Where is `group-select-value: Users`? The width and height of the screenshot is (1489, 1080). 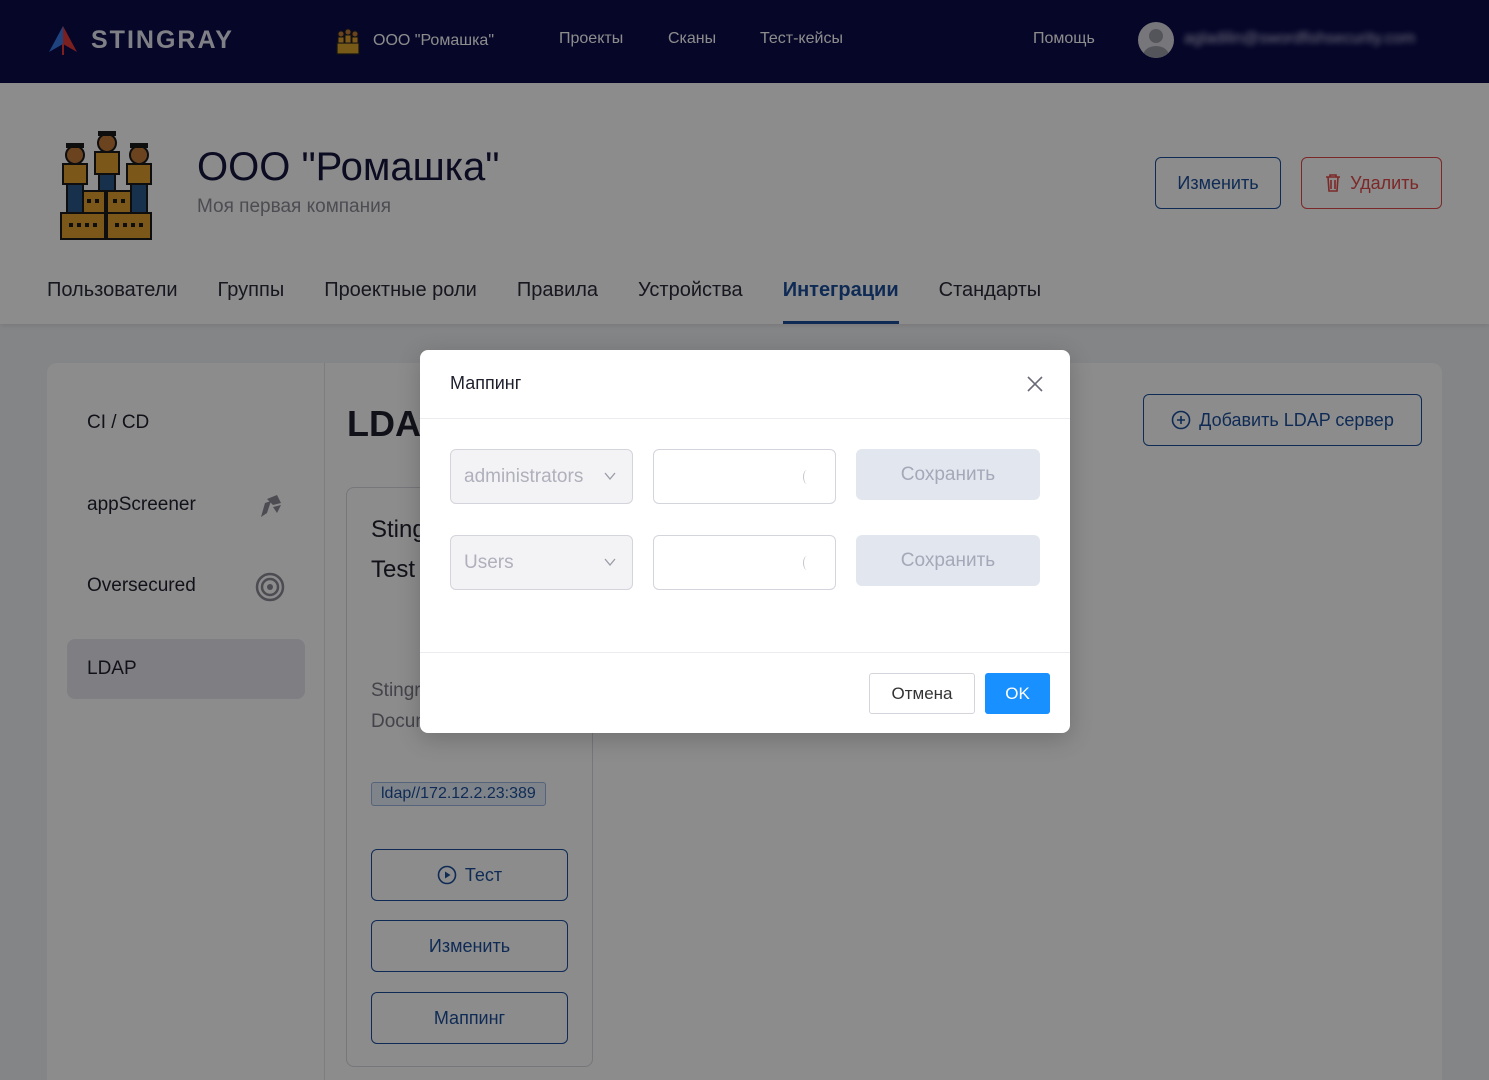 group-select-value: Users is located at coordinates (489, 562).